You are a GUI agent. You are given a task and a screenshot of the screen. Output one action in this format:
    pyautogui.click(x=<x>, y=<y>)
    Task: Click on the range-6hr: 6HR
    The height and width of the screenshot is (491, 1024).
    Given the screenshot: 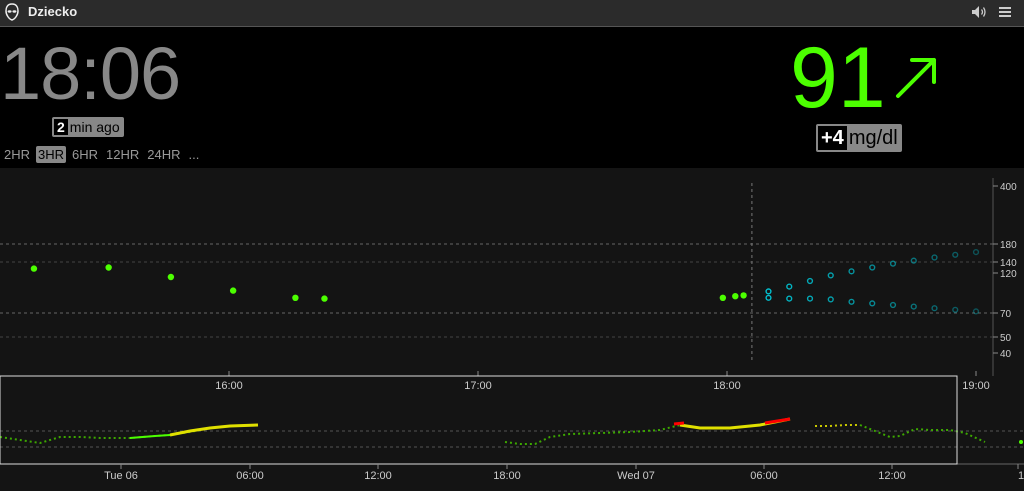 What is the action you would take?
    pyautogui.click(x=85, y=154)
    